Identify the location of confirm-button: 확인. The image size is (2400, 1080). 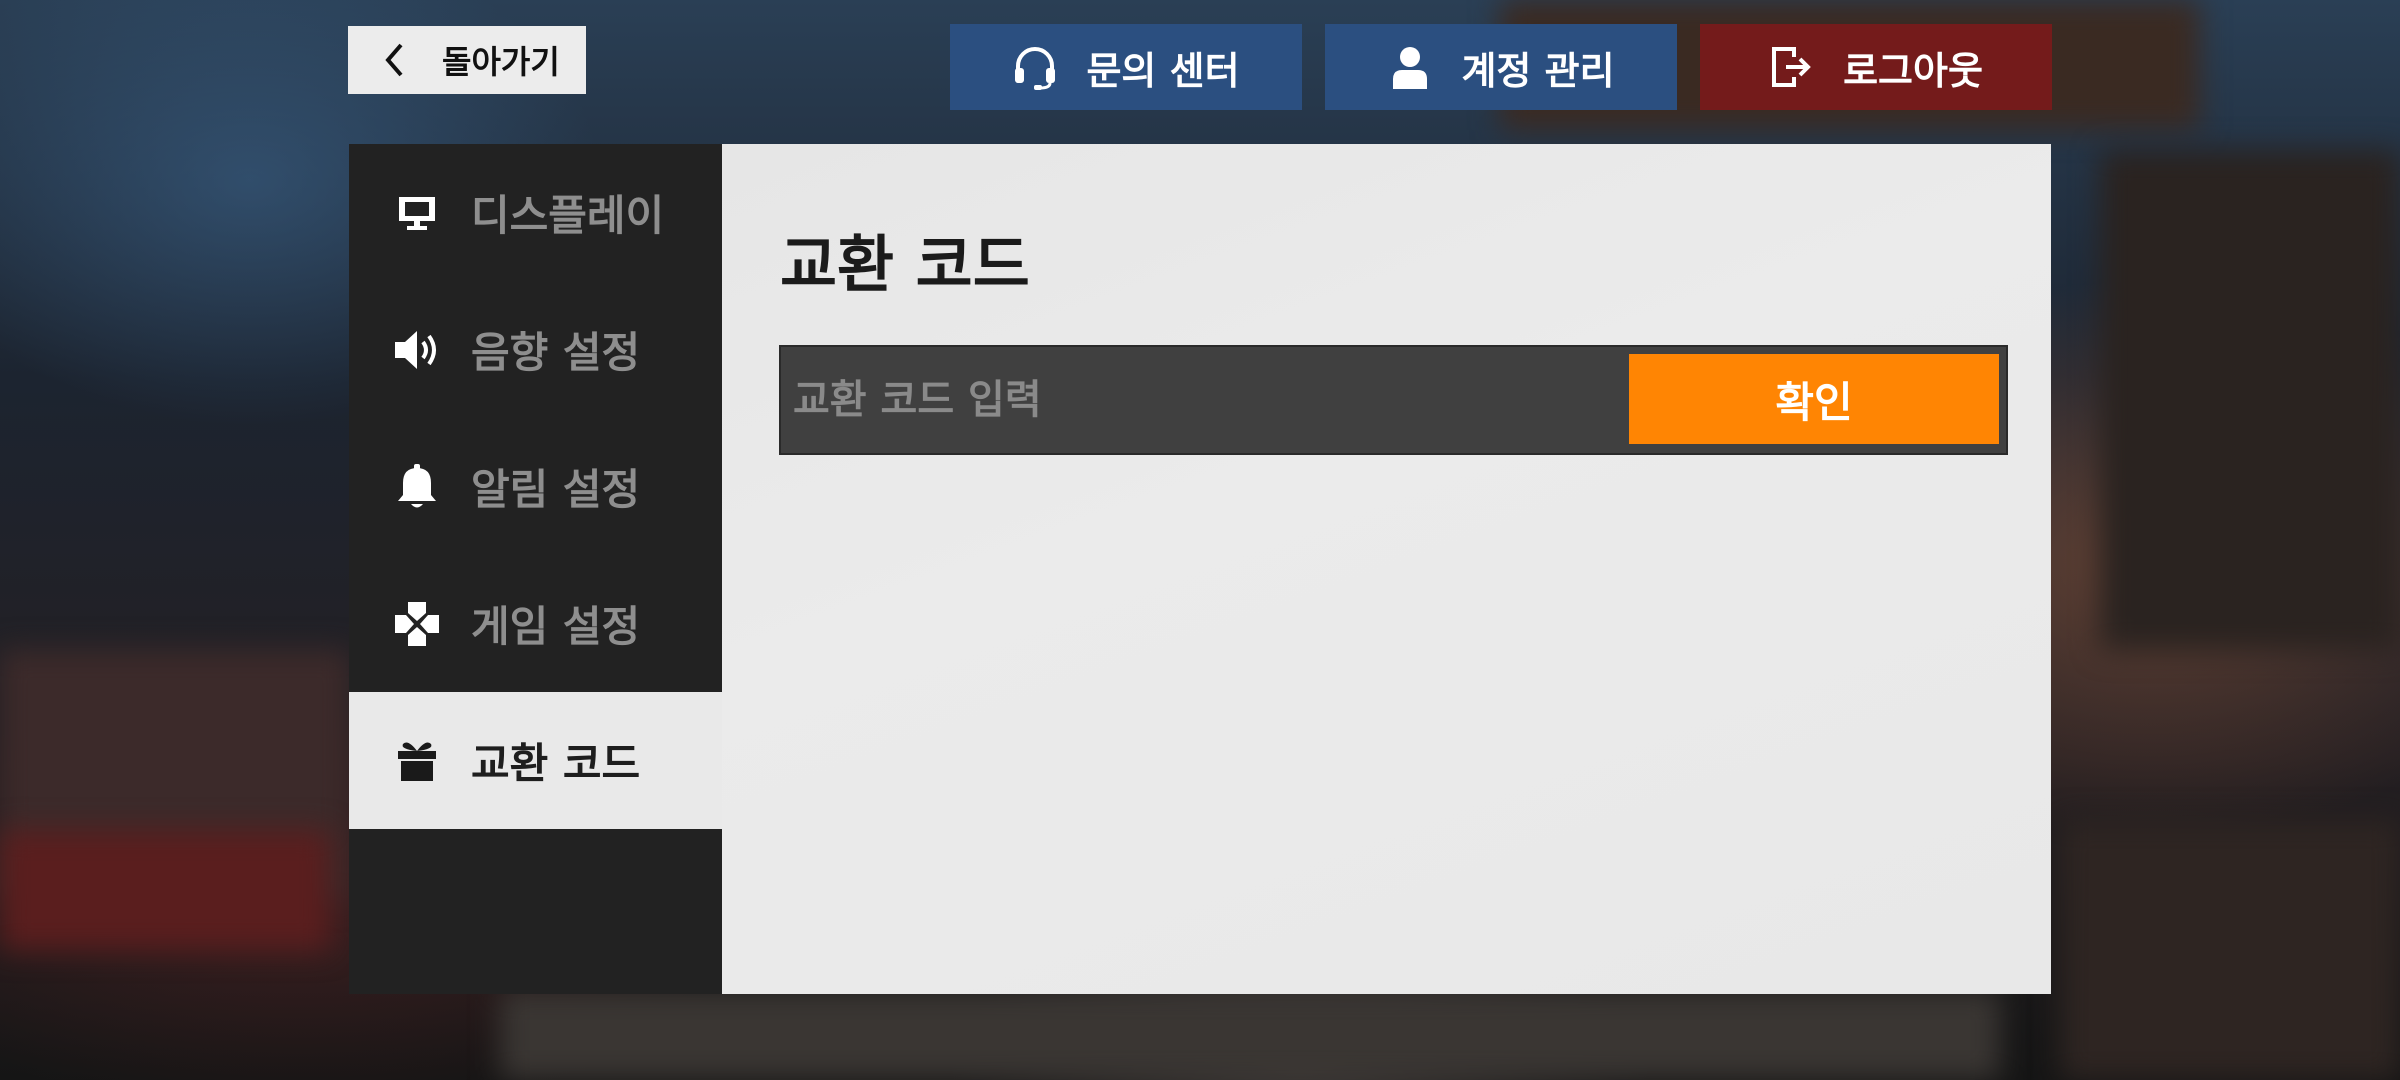
(1814, 399).